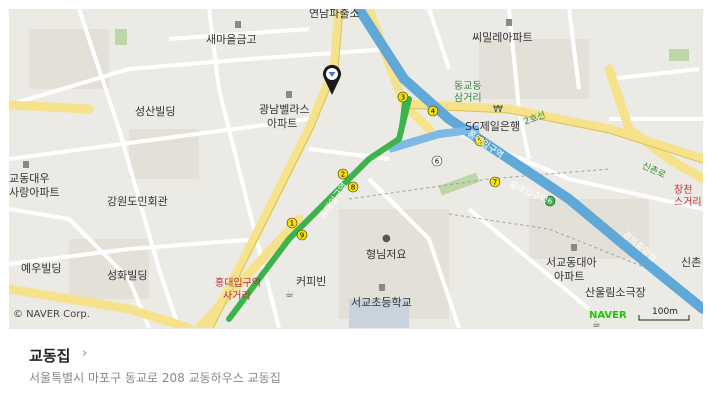 Image resolution: width=715 pixels, height=401 pixels. I want to click on label-sinol: 산울림소극장, so click(615, 292).